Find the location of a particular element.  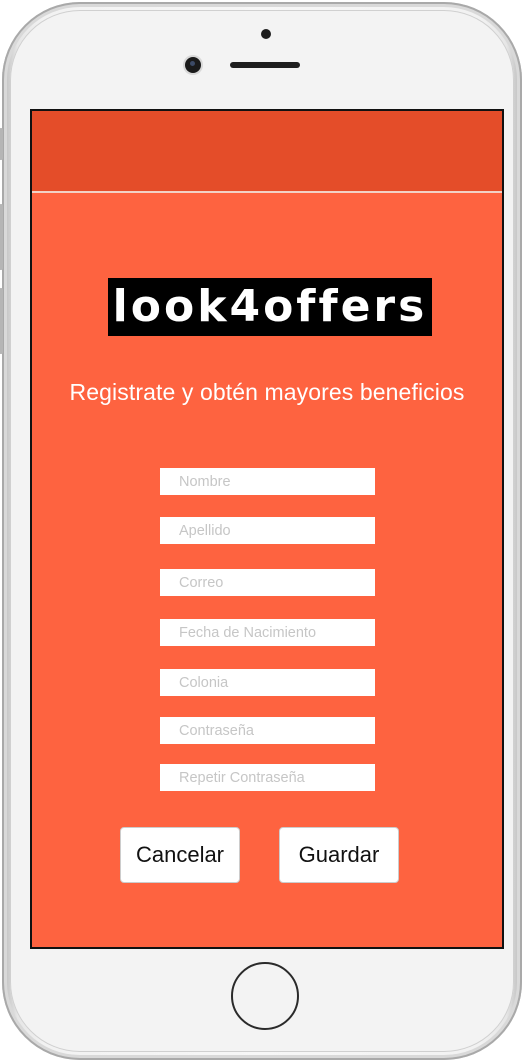

home-button is located at coordinates (265, 996).